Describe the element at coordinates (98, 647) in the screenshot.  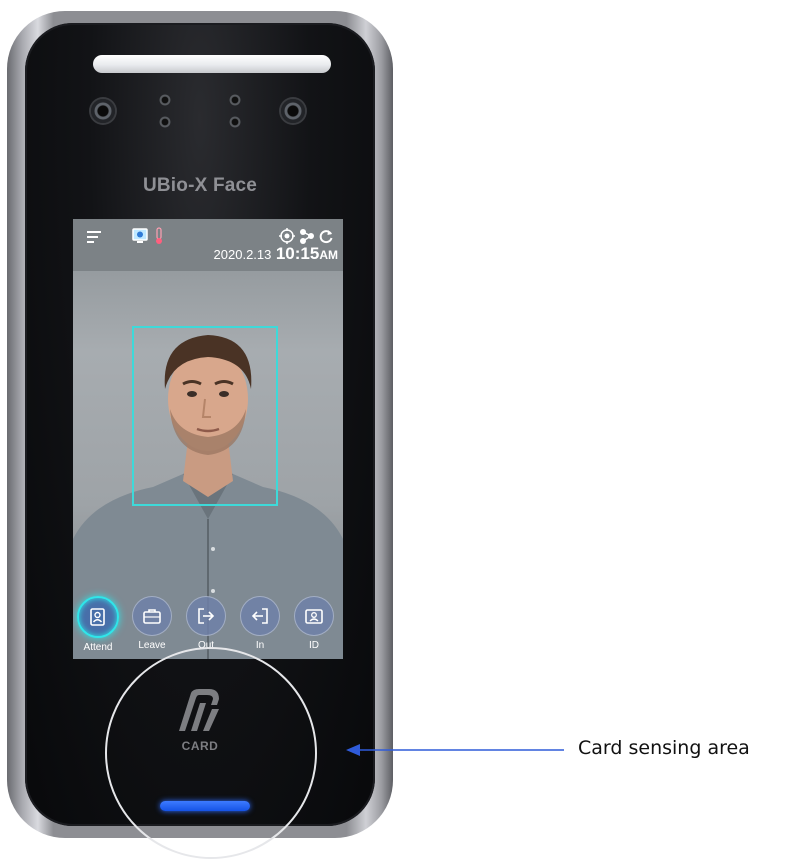
I see `attend-label: Attend` at that location.